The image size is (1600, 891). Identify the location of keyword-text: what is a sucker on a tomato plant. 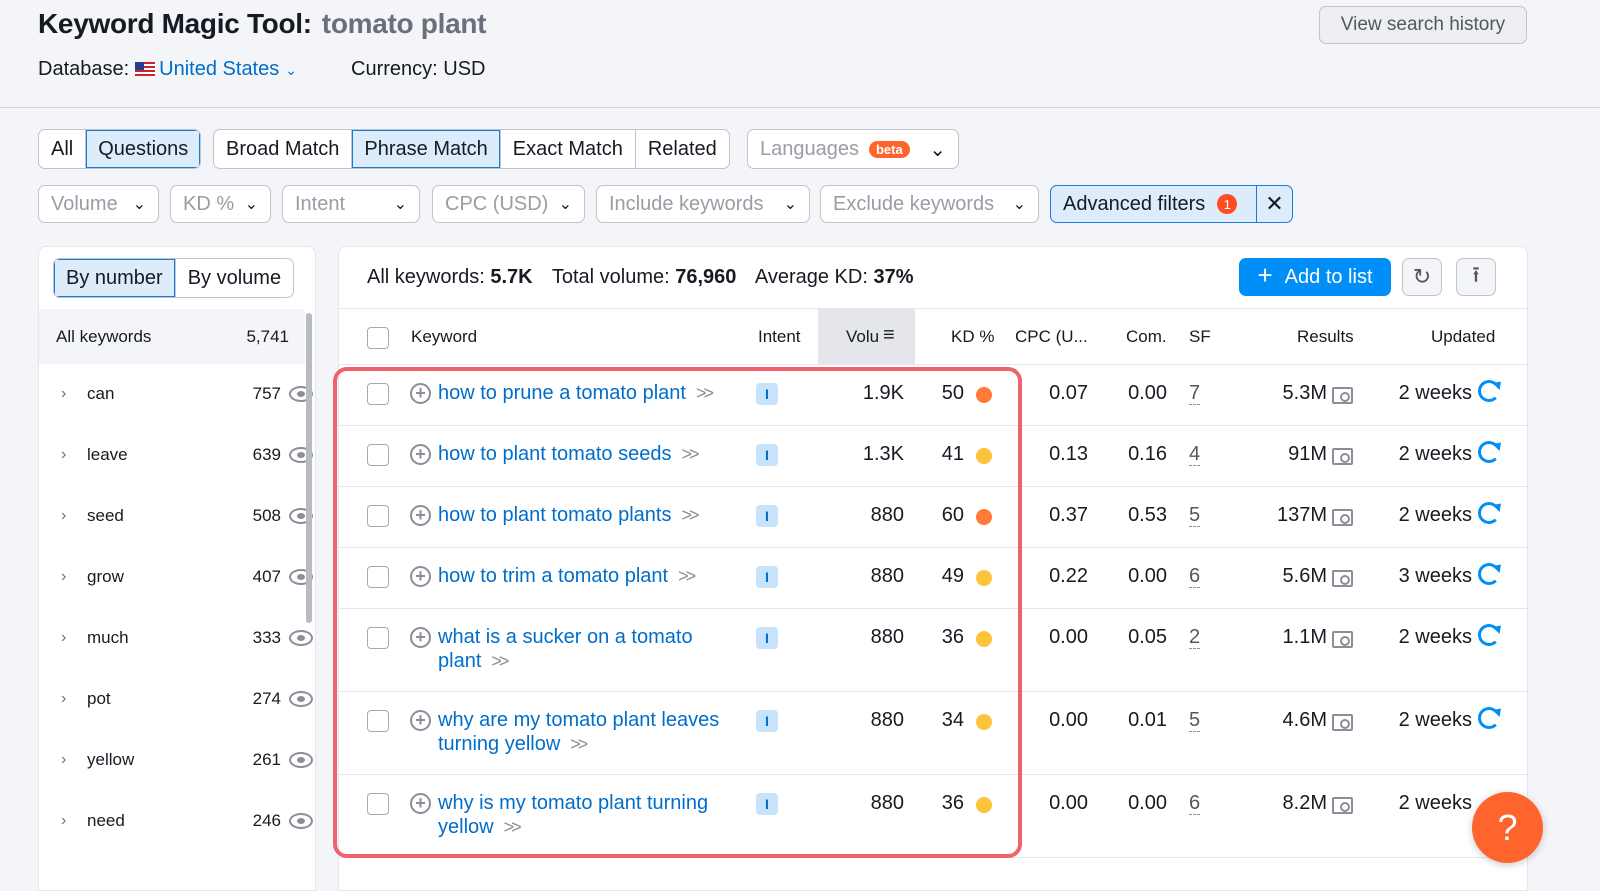
(565, 649).